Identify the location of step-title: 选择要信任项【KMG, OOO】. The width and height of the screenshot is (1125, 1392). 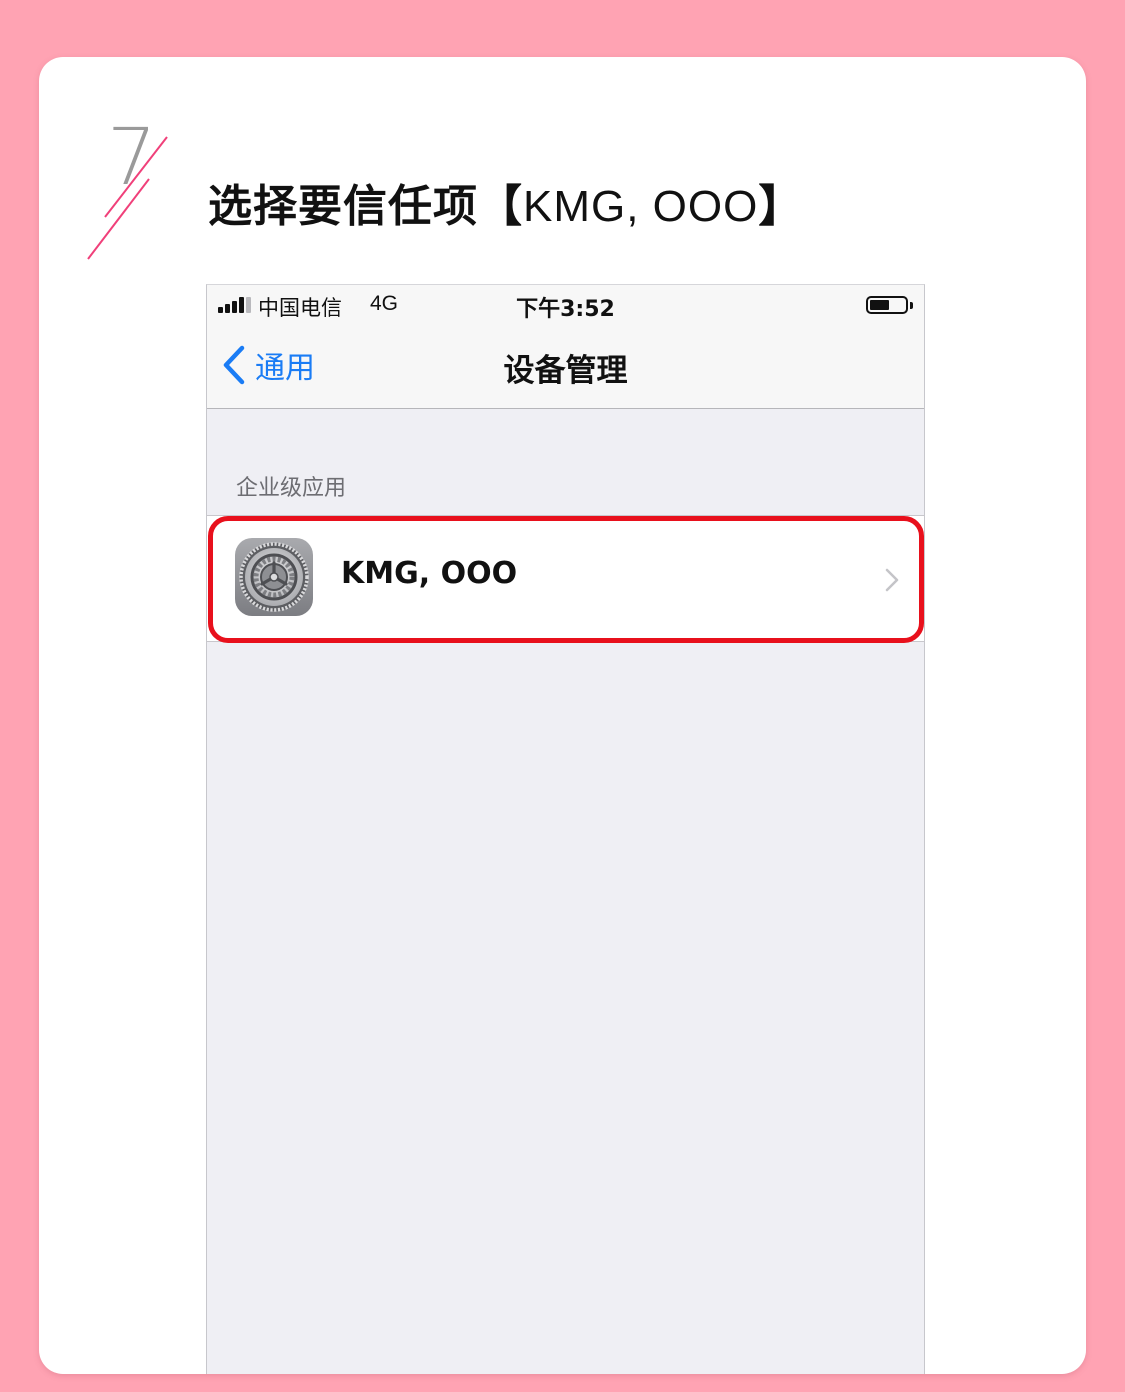
(505, 202).